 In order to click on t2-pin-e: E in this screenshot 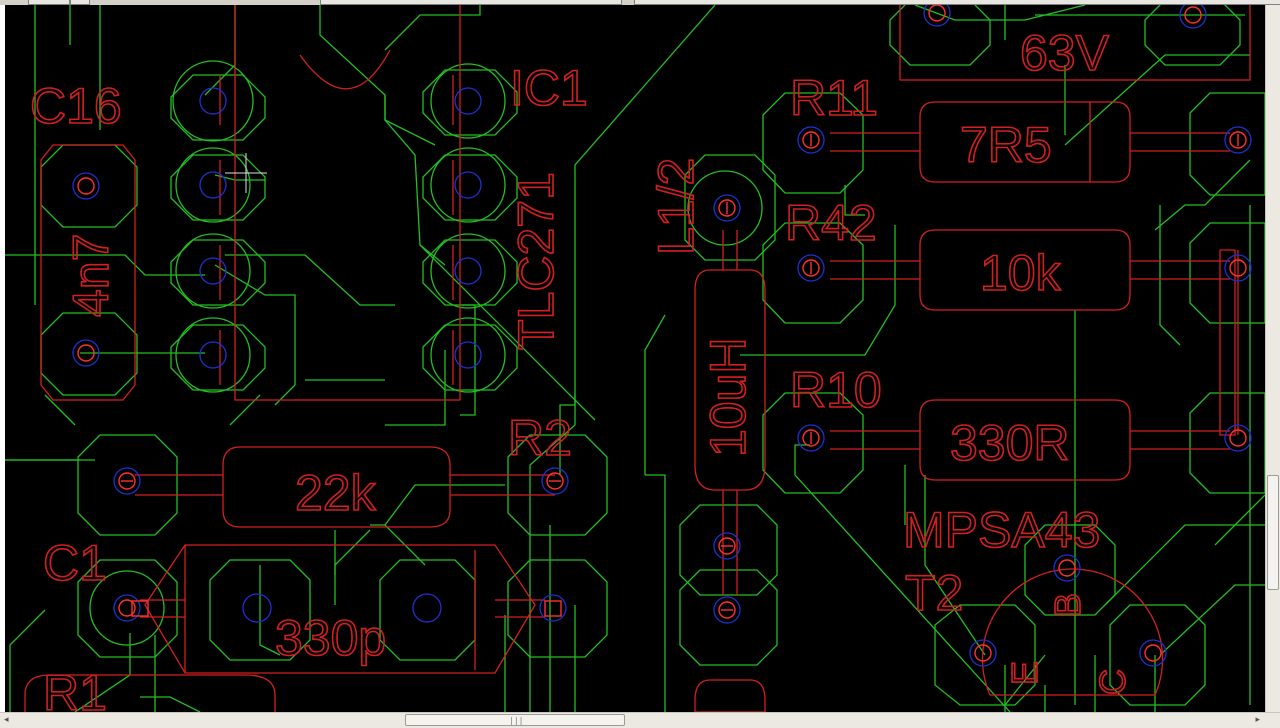, I will do `click(1024, 673)`.